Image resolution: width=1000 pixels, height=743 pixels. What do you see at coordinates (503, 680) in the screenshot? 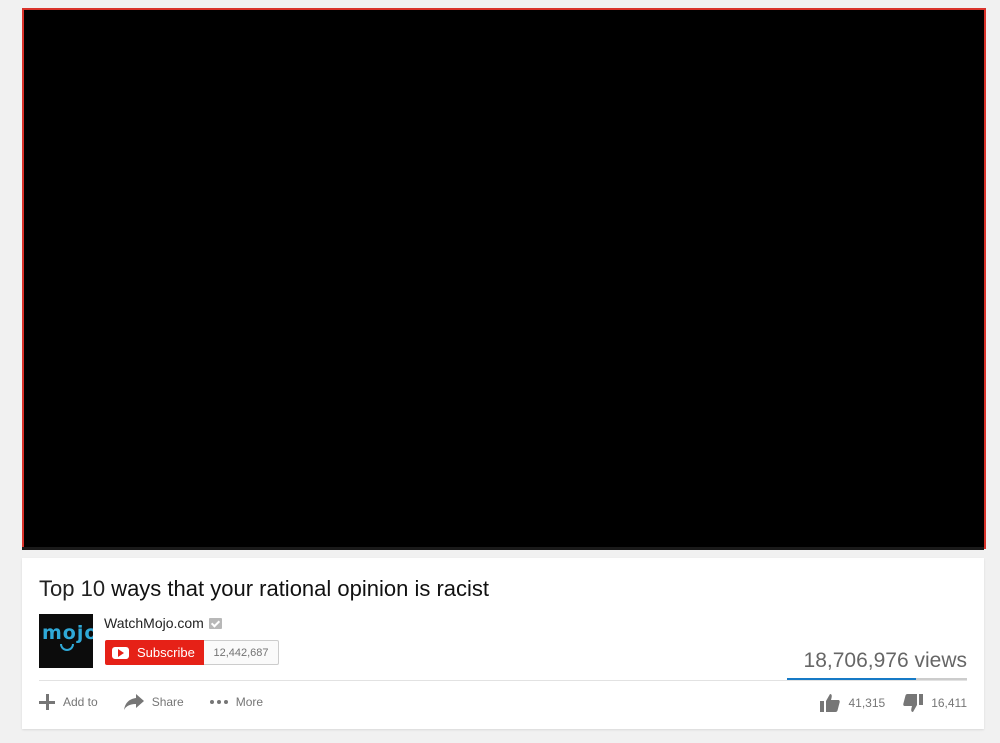
I see `divider` at bounding box center [503, 680].